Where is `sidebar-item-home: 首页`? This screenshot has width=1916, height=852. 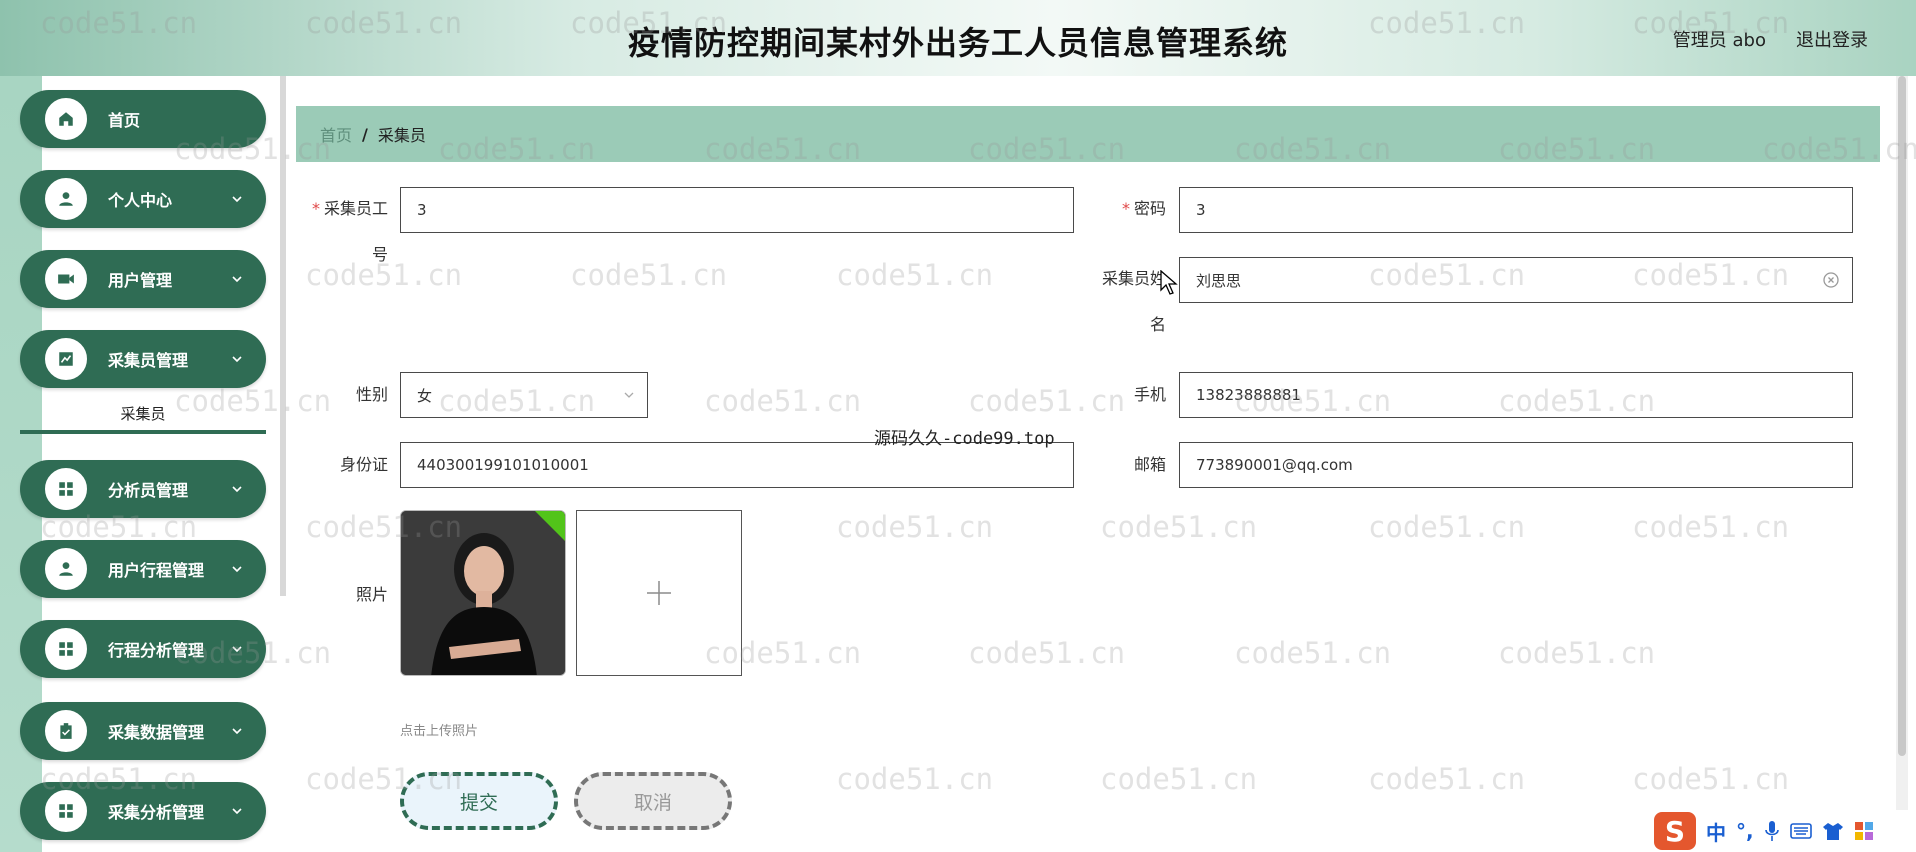 sidebar-item-home: 首页 is located at coordinates (143, 119).